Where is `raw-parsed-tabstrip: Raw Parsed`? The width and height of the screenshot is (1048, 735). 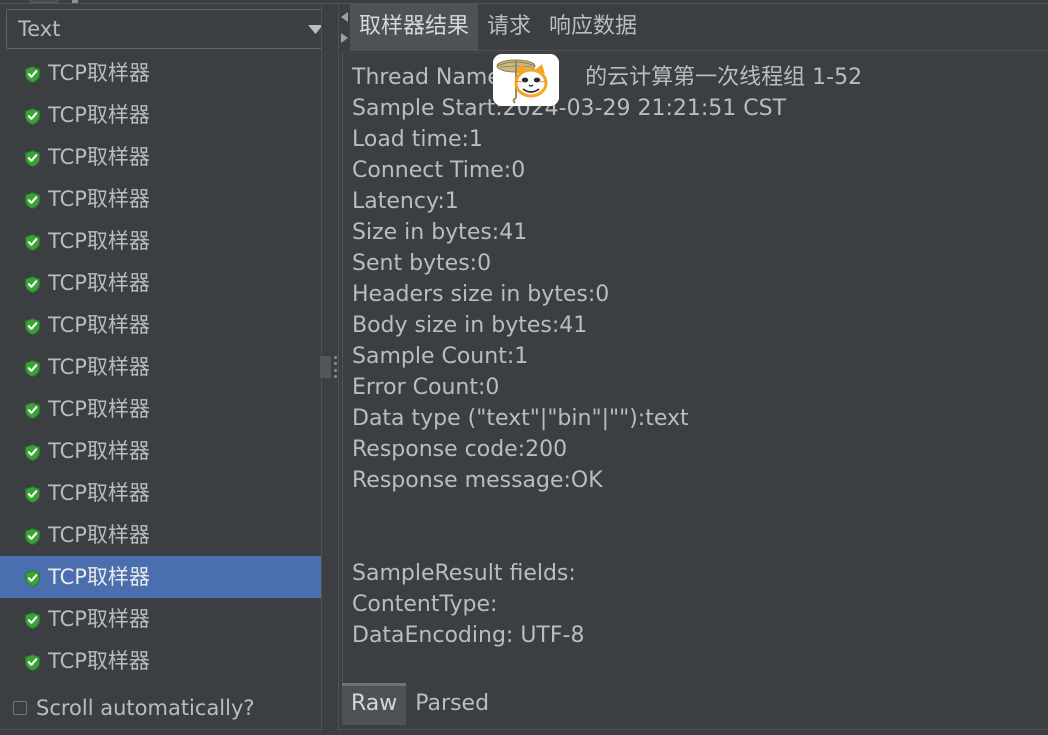 raw-parsed-tabstrip: Raw Parsed is located at coordinates (695, 704).